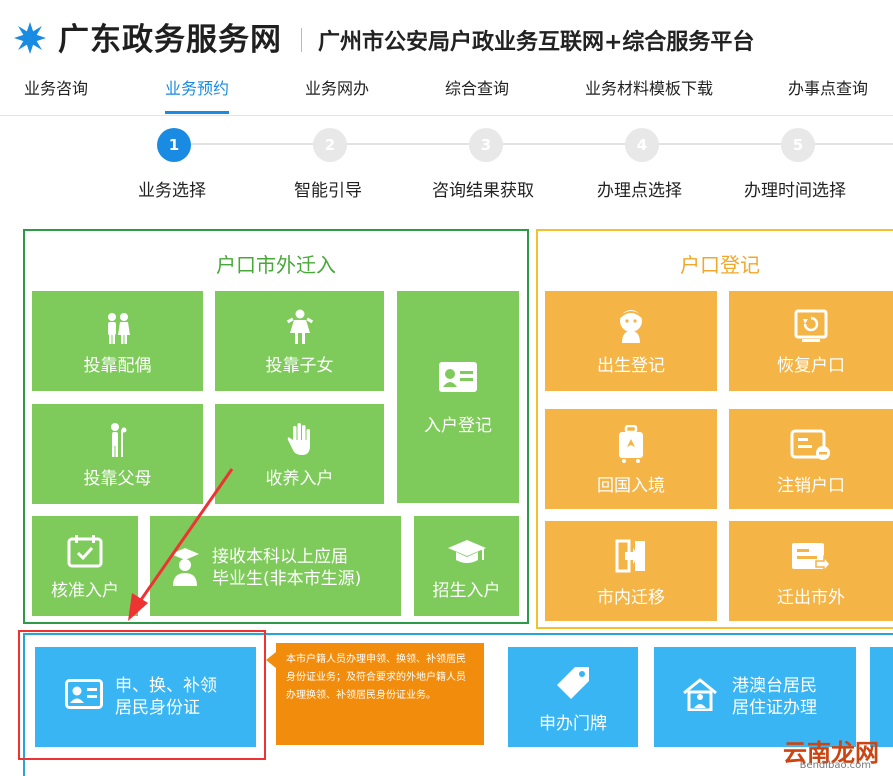 The height and width of the screenshot is (776, 893). What do you see at coordinates (56, 96) in the screenshot?
I see `nav-item-consult: 业务咨询` at bounding box center [56, 96].